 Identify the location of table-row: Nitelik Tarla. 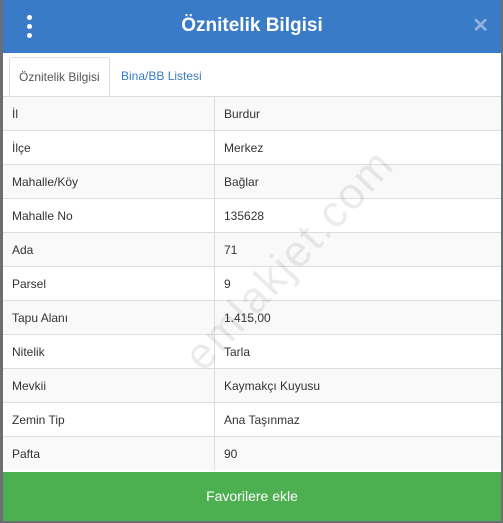
(252, 351).